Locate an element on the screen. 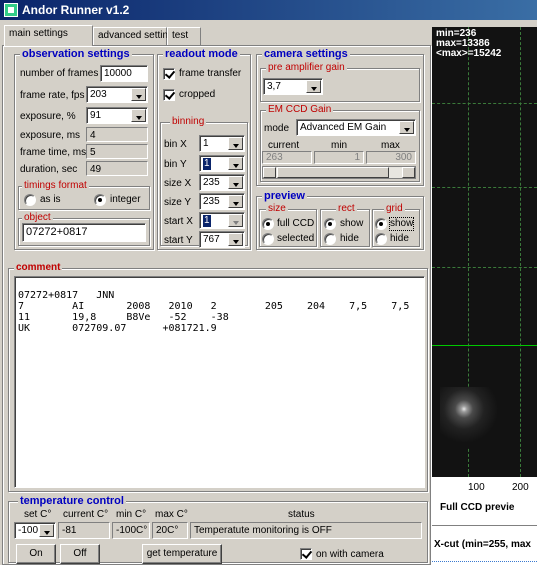 The height and width of the screenshot is (565, 537). comment-line: 11 19,8 B8Ve -52 -38 N is located at coordinates (221, 317).